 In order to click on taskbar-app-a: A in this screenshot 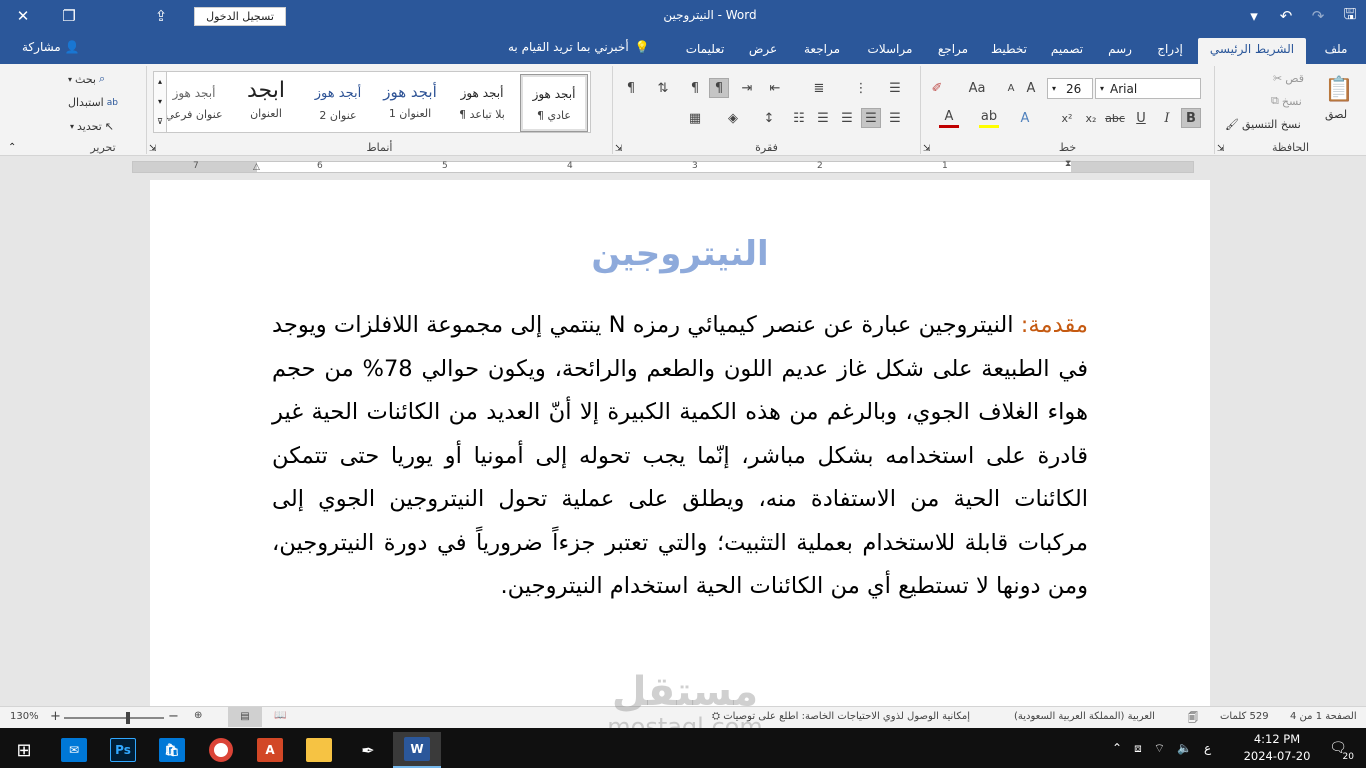, I will do `click(270, 750)`.